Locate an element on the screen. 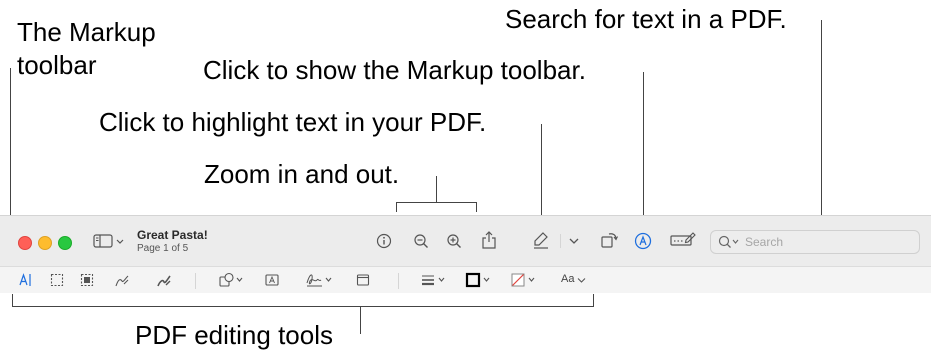 The width and height of the screenshot is (931, 354). fill-color-icon is located at coordinates (525, 280).